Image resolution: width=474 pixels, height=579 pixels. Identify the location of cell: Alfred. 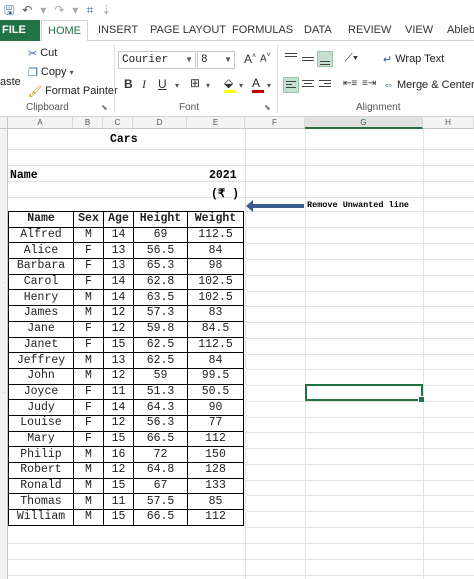
(41, 235).